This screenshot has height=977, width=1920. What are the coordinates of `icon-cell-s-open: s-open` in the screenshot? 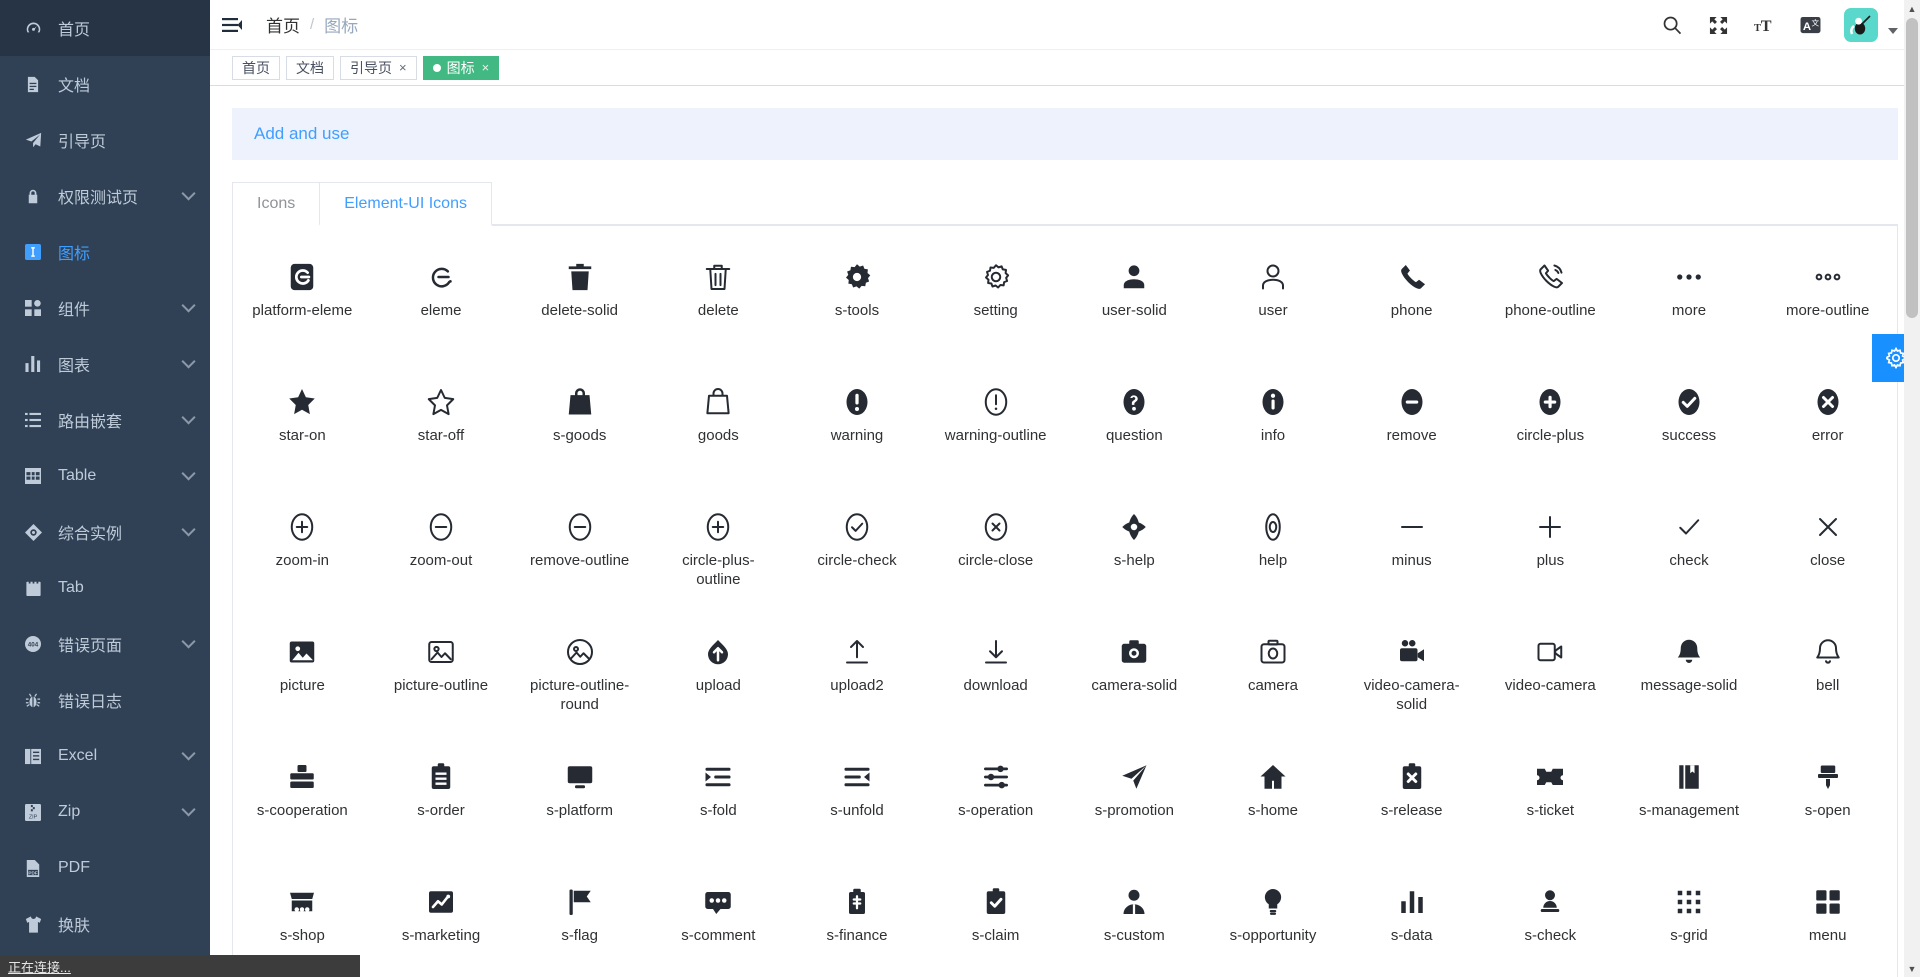 It's located at (1827, 802).